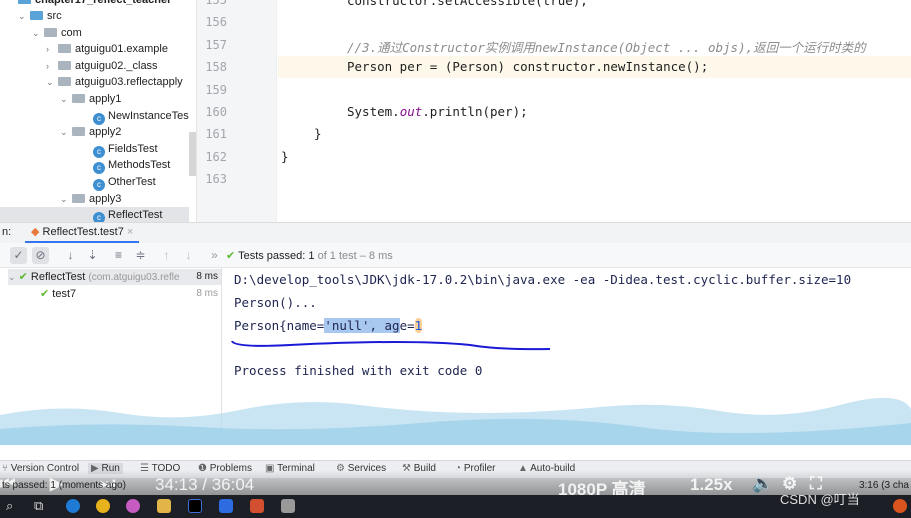 The height and width of the screenshot is (518, 911). Describe the element at coordinates (64, 294) in the screenshot. I see `test-name: test7` at that location.